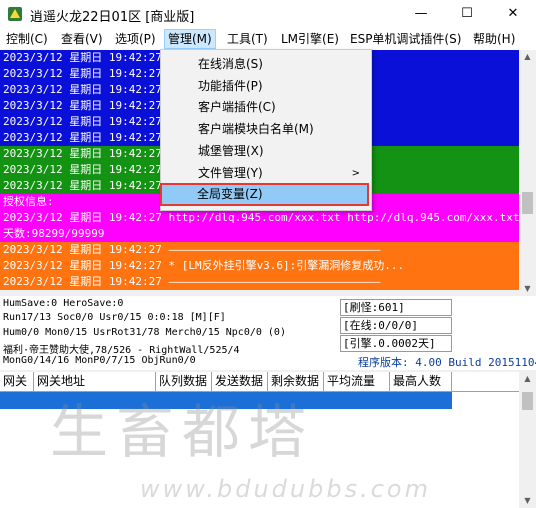 This screenshot has width=536, height=508. What do you see at coordinates (265, 173) in the screenshot?
I see `menu-item-file-manage: 文件管理(Y) >` at bounding box center [265, 173].